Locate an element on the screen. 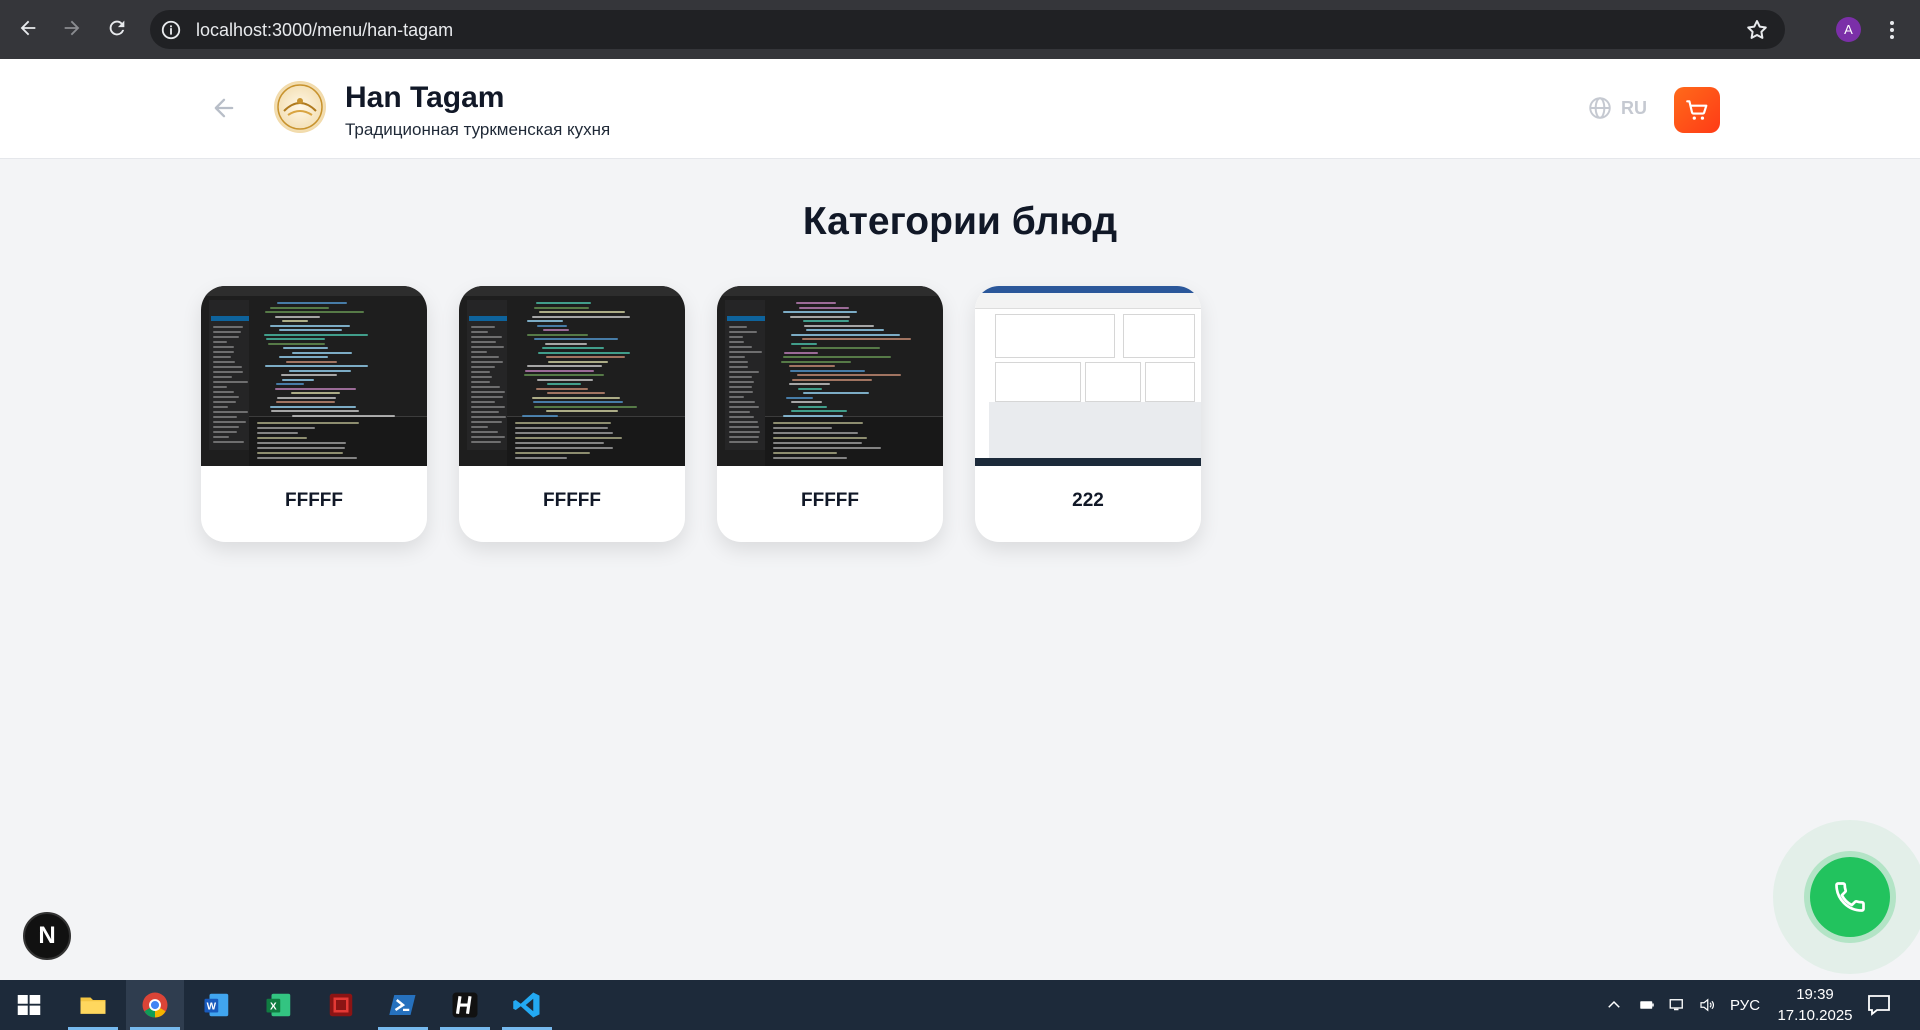 Image resolution: width=1920 pixels, height=1030 pixels. clock-time: 19:39 is located at coordinates (1815, 994).